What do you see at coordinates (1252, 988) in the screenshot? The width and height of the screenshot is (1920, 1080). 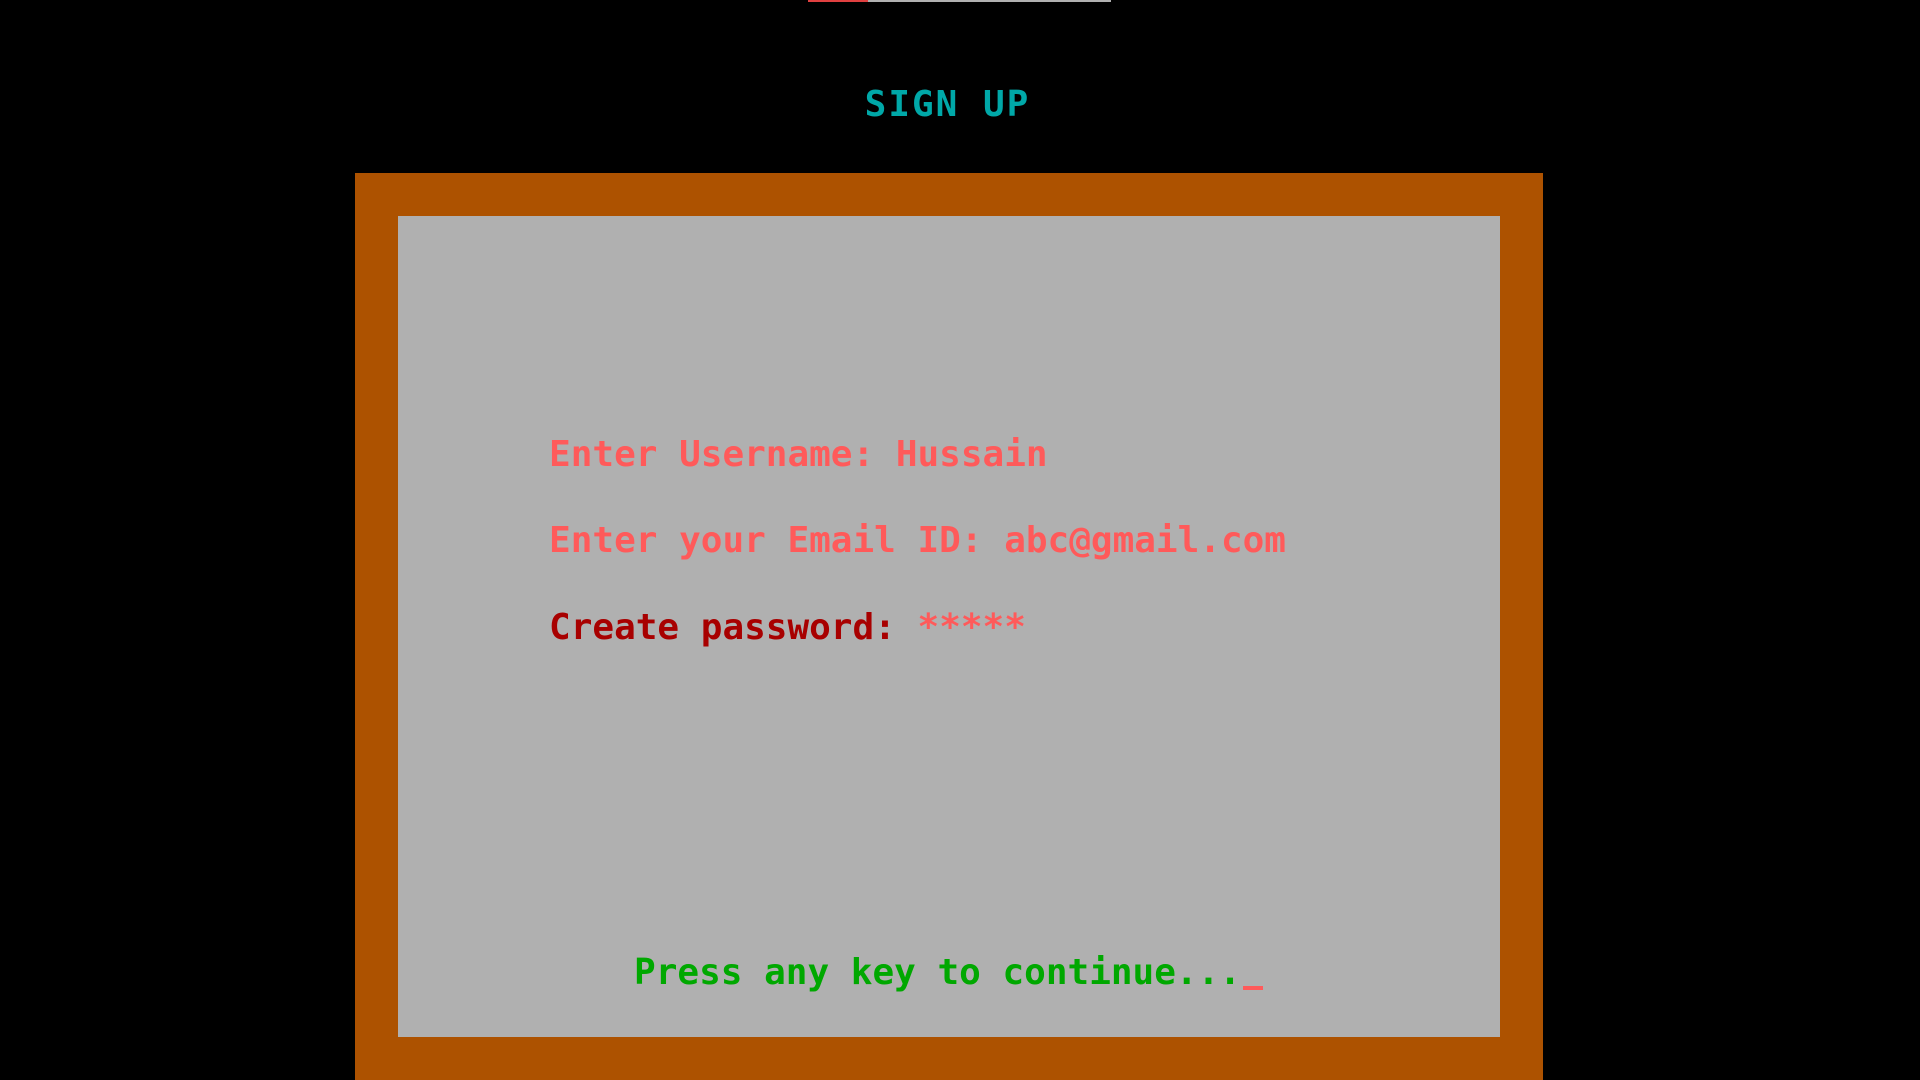 I see `text-cursor` at bounding box center [1252, 988].